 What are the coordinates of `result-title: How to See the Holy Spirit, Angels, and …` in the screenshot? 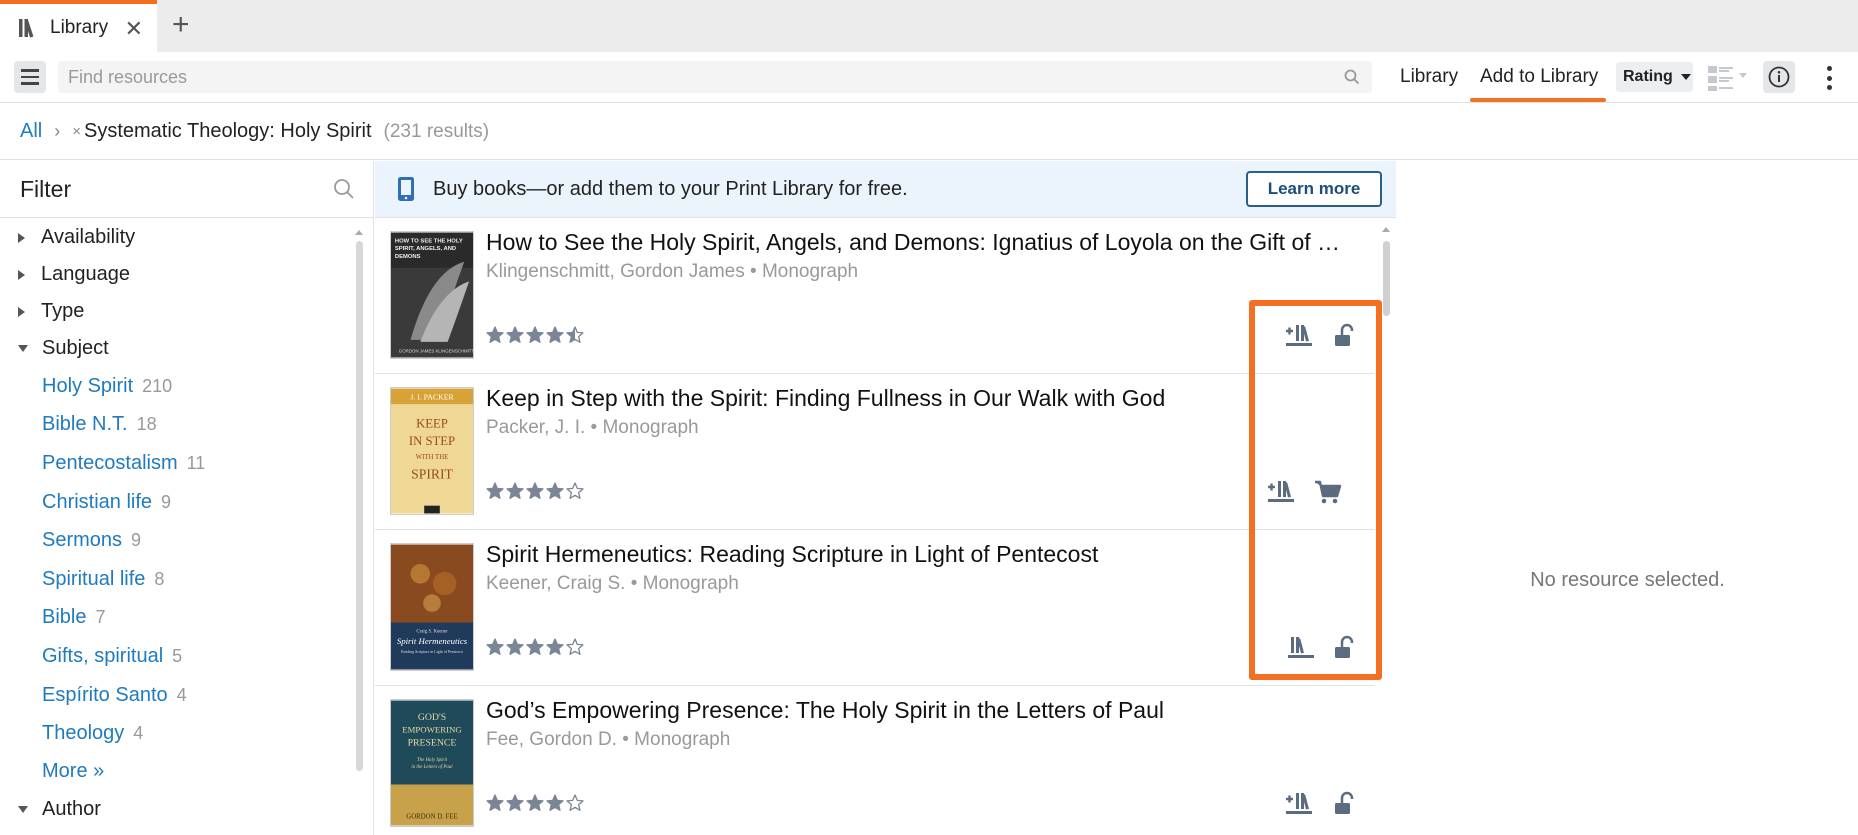 It's located at (921, 242).